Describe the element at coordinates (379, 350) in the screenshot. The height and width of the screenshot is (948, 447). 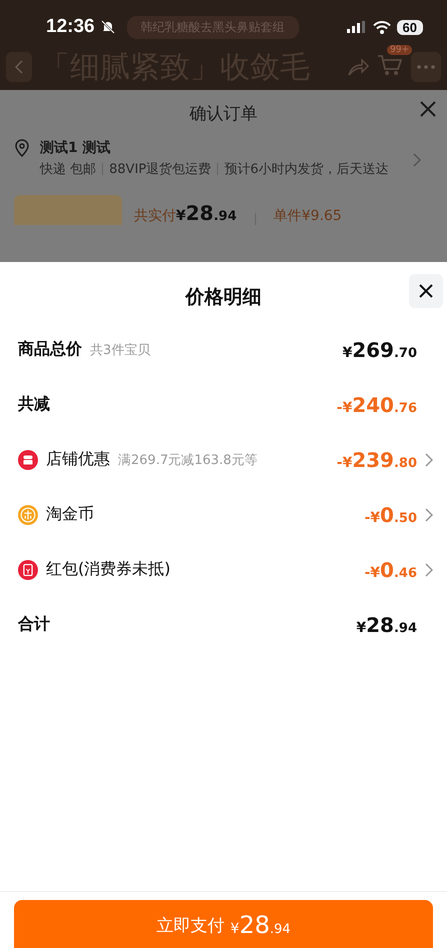
I see `row-amount: ¥269.70` at that location.